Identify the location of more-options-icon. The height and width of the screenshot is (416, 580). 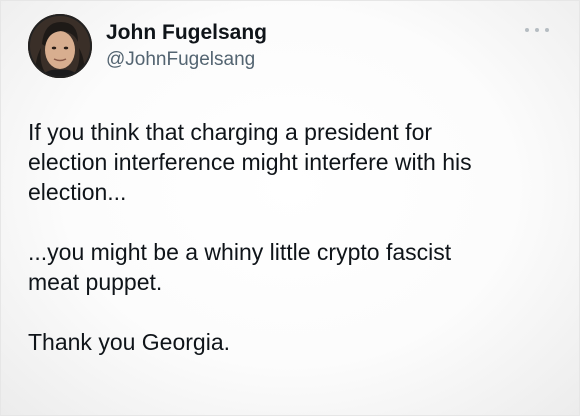
(537, 30).